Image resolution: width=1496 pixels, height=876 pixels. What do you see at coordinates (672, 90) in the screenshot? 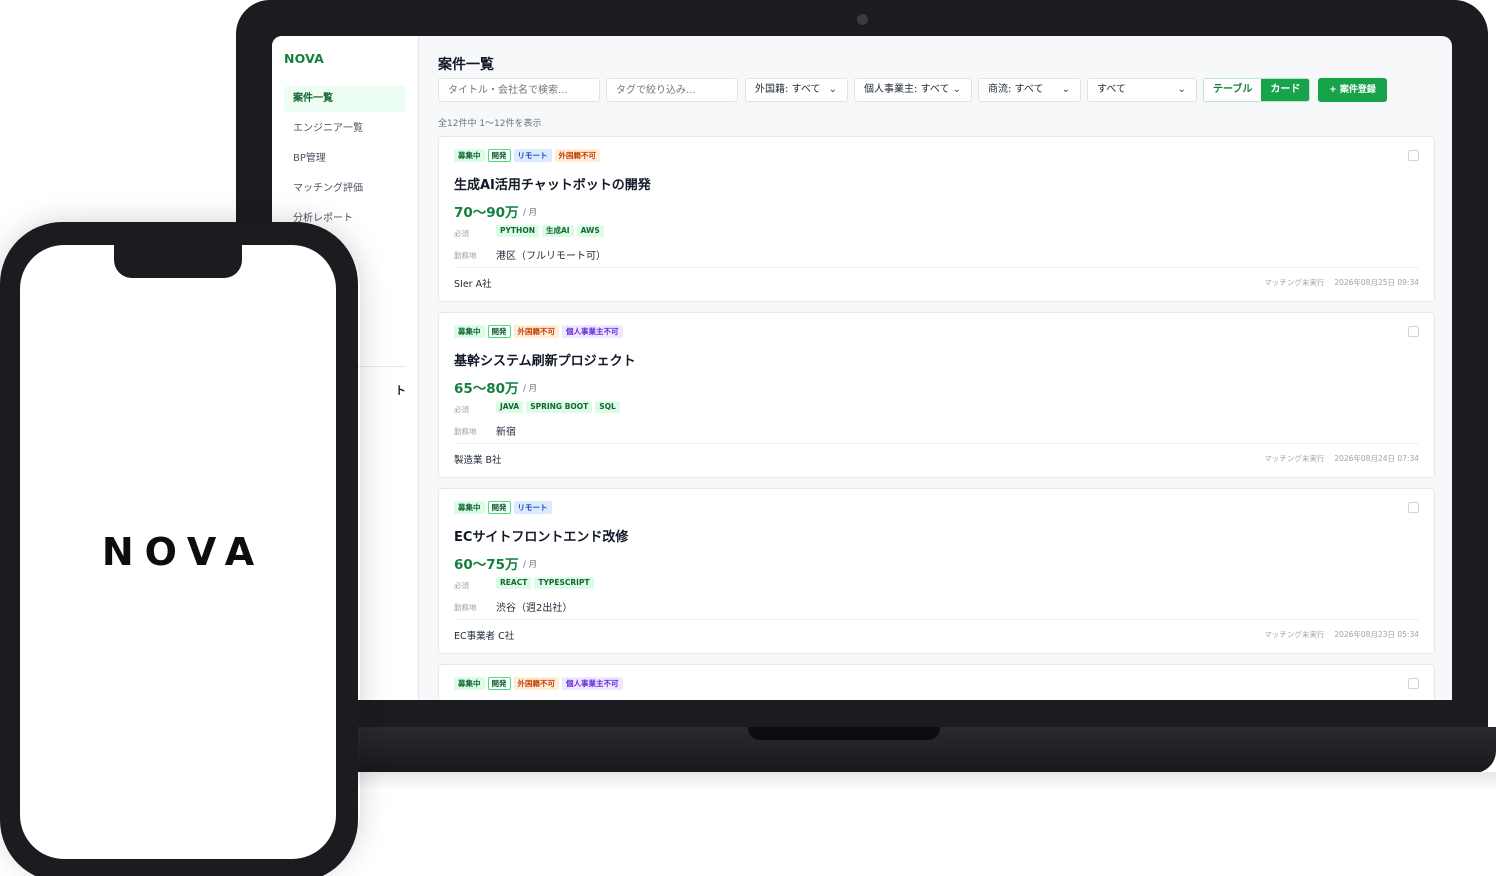
I see `tag-filter-input` at bounding box center [672, 90].